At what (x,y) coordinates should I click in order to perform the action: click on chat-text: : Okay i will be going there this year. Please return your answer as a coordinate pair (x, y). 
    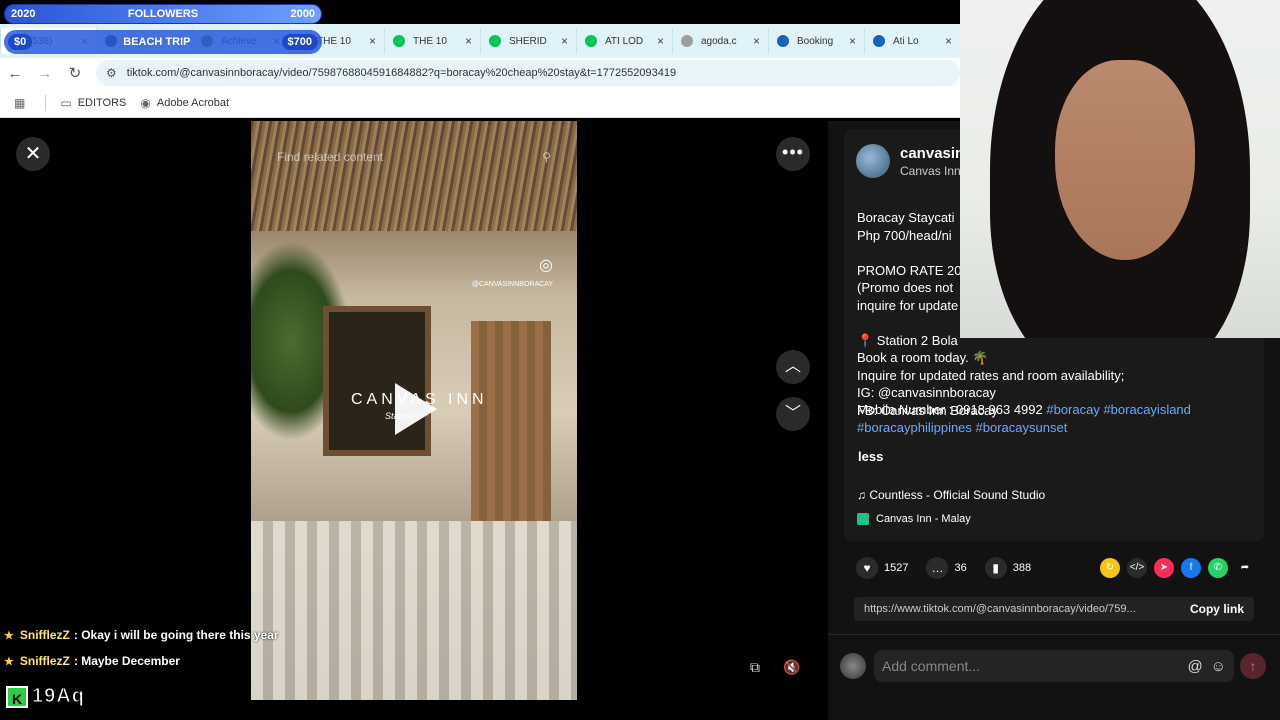
    Looking at the image, I should click on (176, 635).